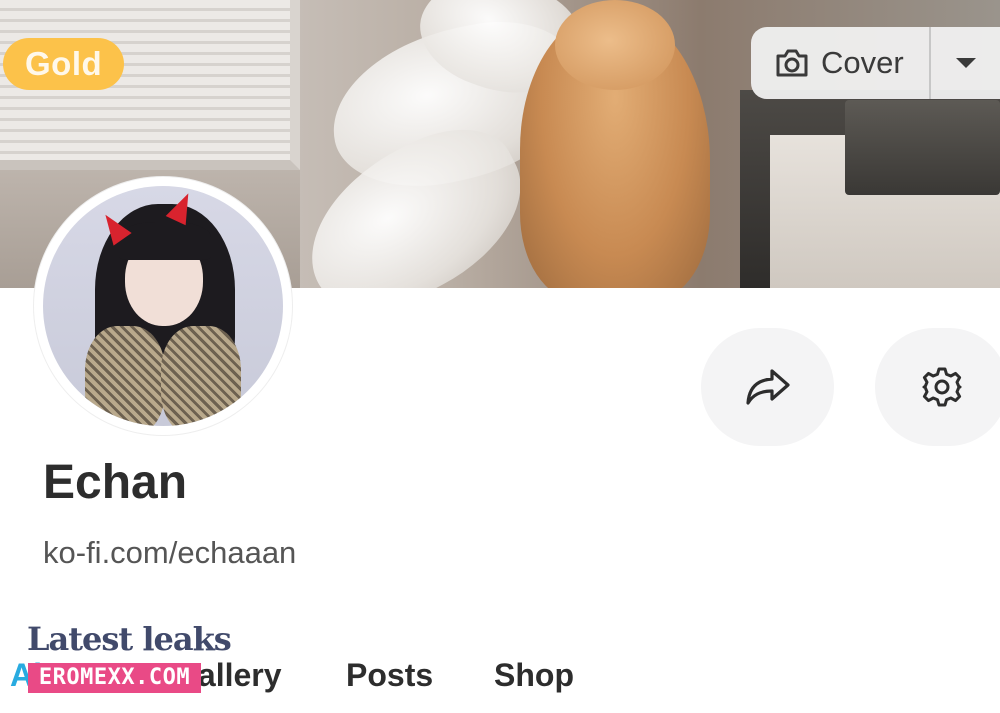  What do you see at coordinates (534, 675) in the screenshot?
I see `tab-shop: Shop` at bounding box center [534, 675].